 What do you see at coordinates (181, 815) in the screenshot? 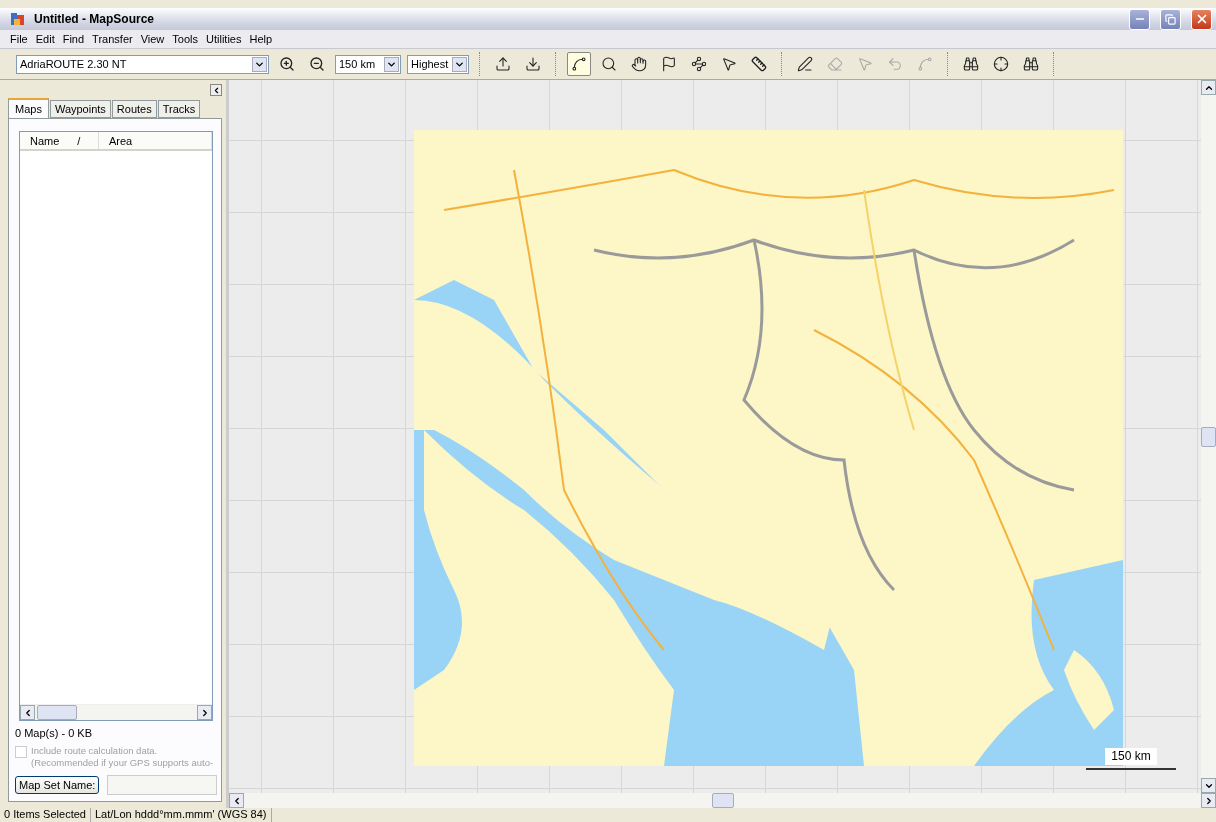
I see `status-text: Lat/Lon hddd°mm.mmm' (WGS 84)` at bounding box center [181, 815].